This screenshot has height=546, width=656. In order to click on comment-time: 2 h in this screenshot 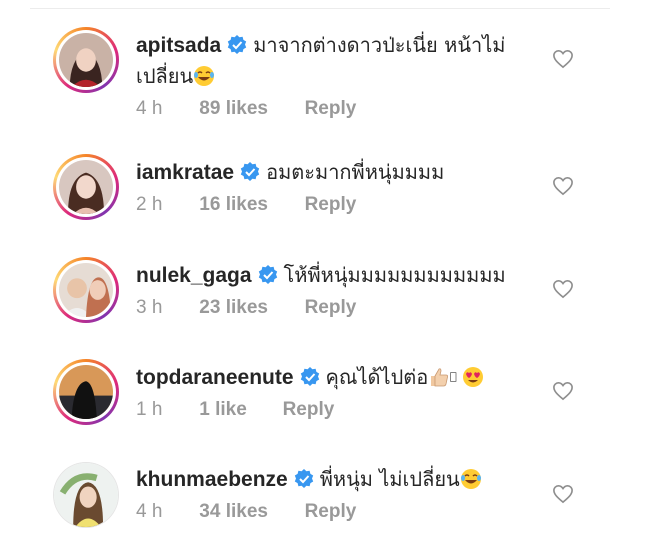, I will do `click(149, 204)`.